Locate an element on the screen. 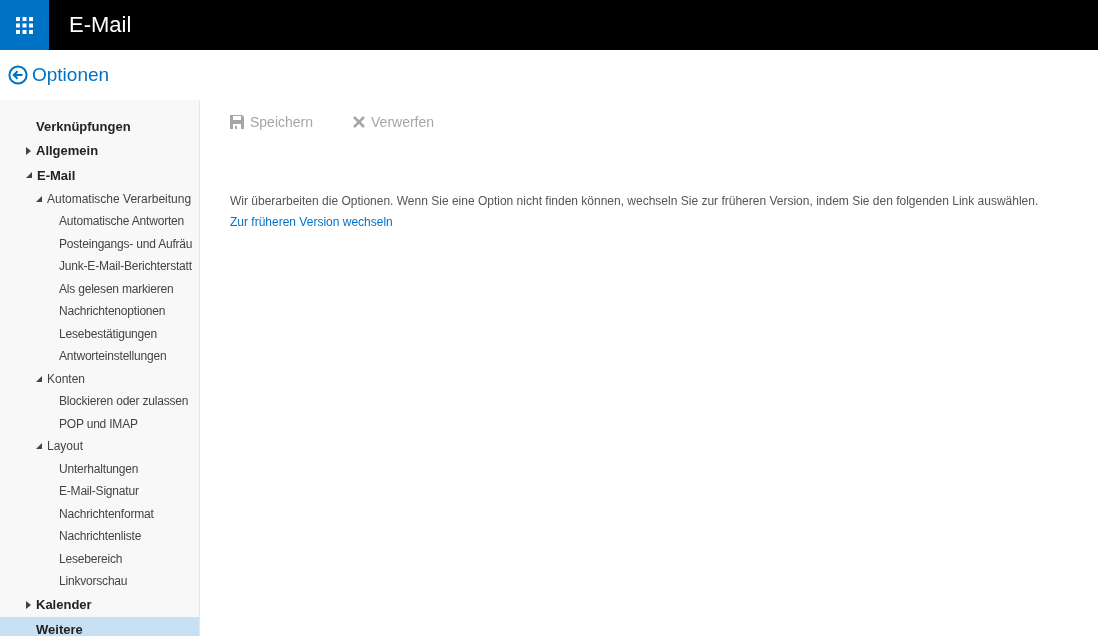  close-icon is located at coordinates (359, 122).